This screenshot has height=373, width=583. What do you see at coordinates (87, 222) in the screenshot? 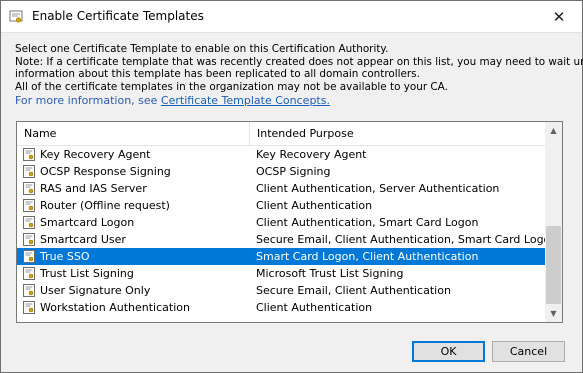
I see `template-name: Smartcard Logon` at bounding box center [87, 222].